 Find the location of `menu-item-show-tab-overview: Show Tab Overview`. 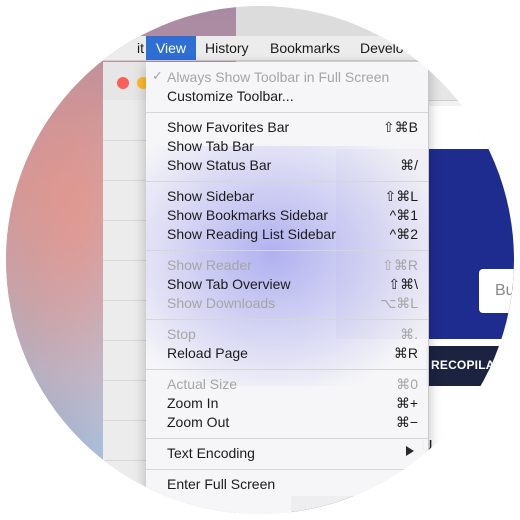

menu-item-show-tab-overview: Show Tab Overview is located at coordinates (228, 284).